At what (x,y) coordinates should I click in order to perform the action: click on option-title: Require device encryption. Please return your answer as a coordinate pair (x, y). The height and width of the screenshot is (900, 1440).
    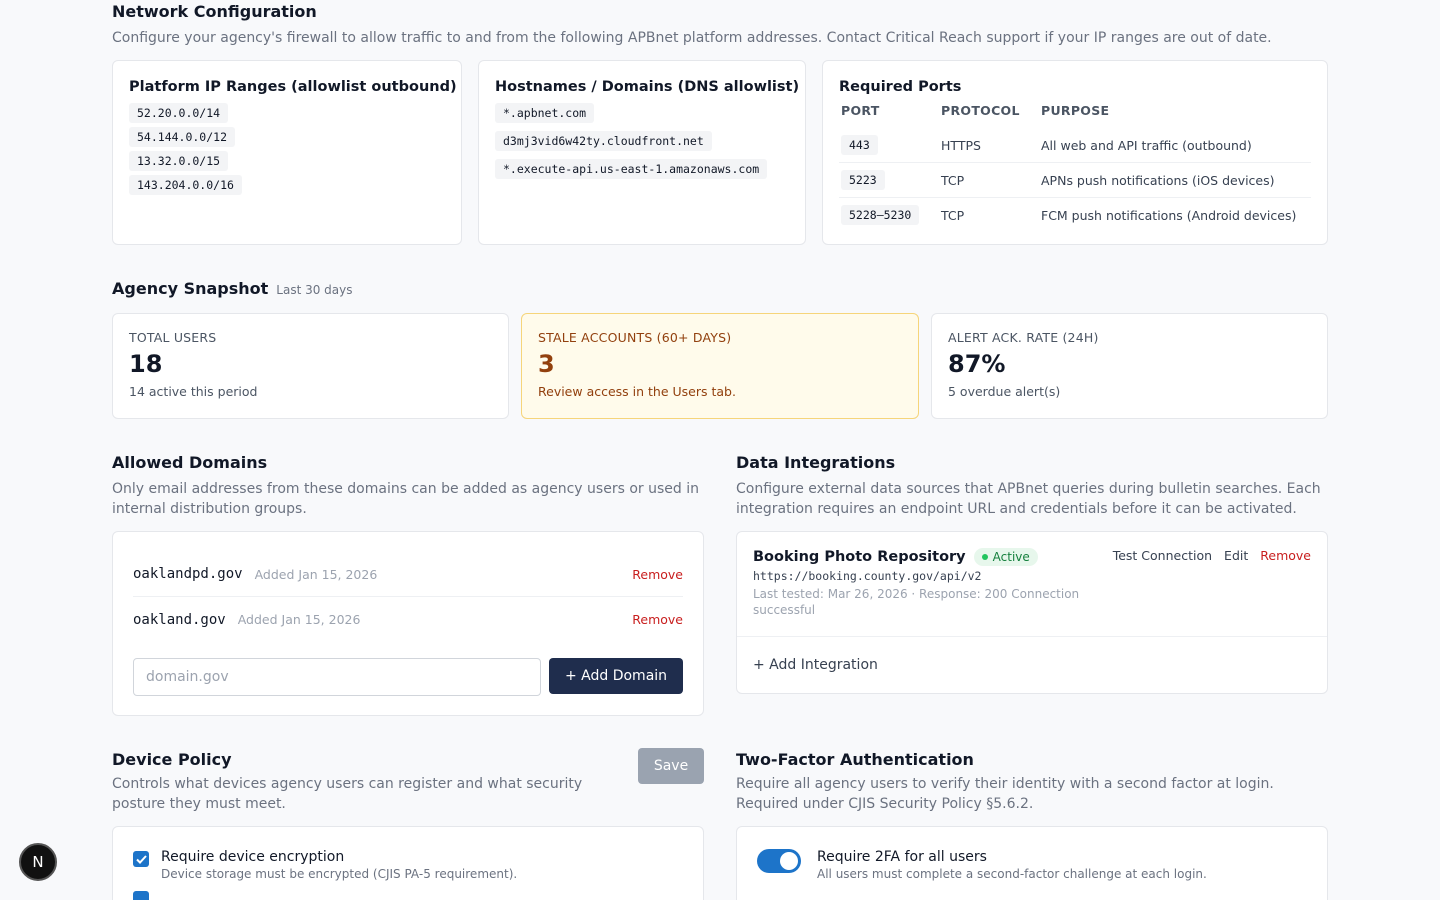
    Looking at the image, I should click on (253, 857).